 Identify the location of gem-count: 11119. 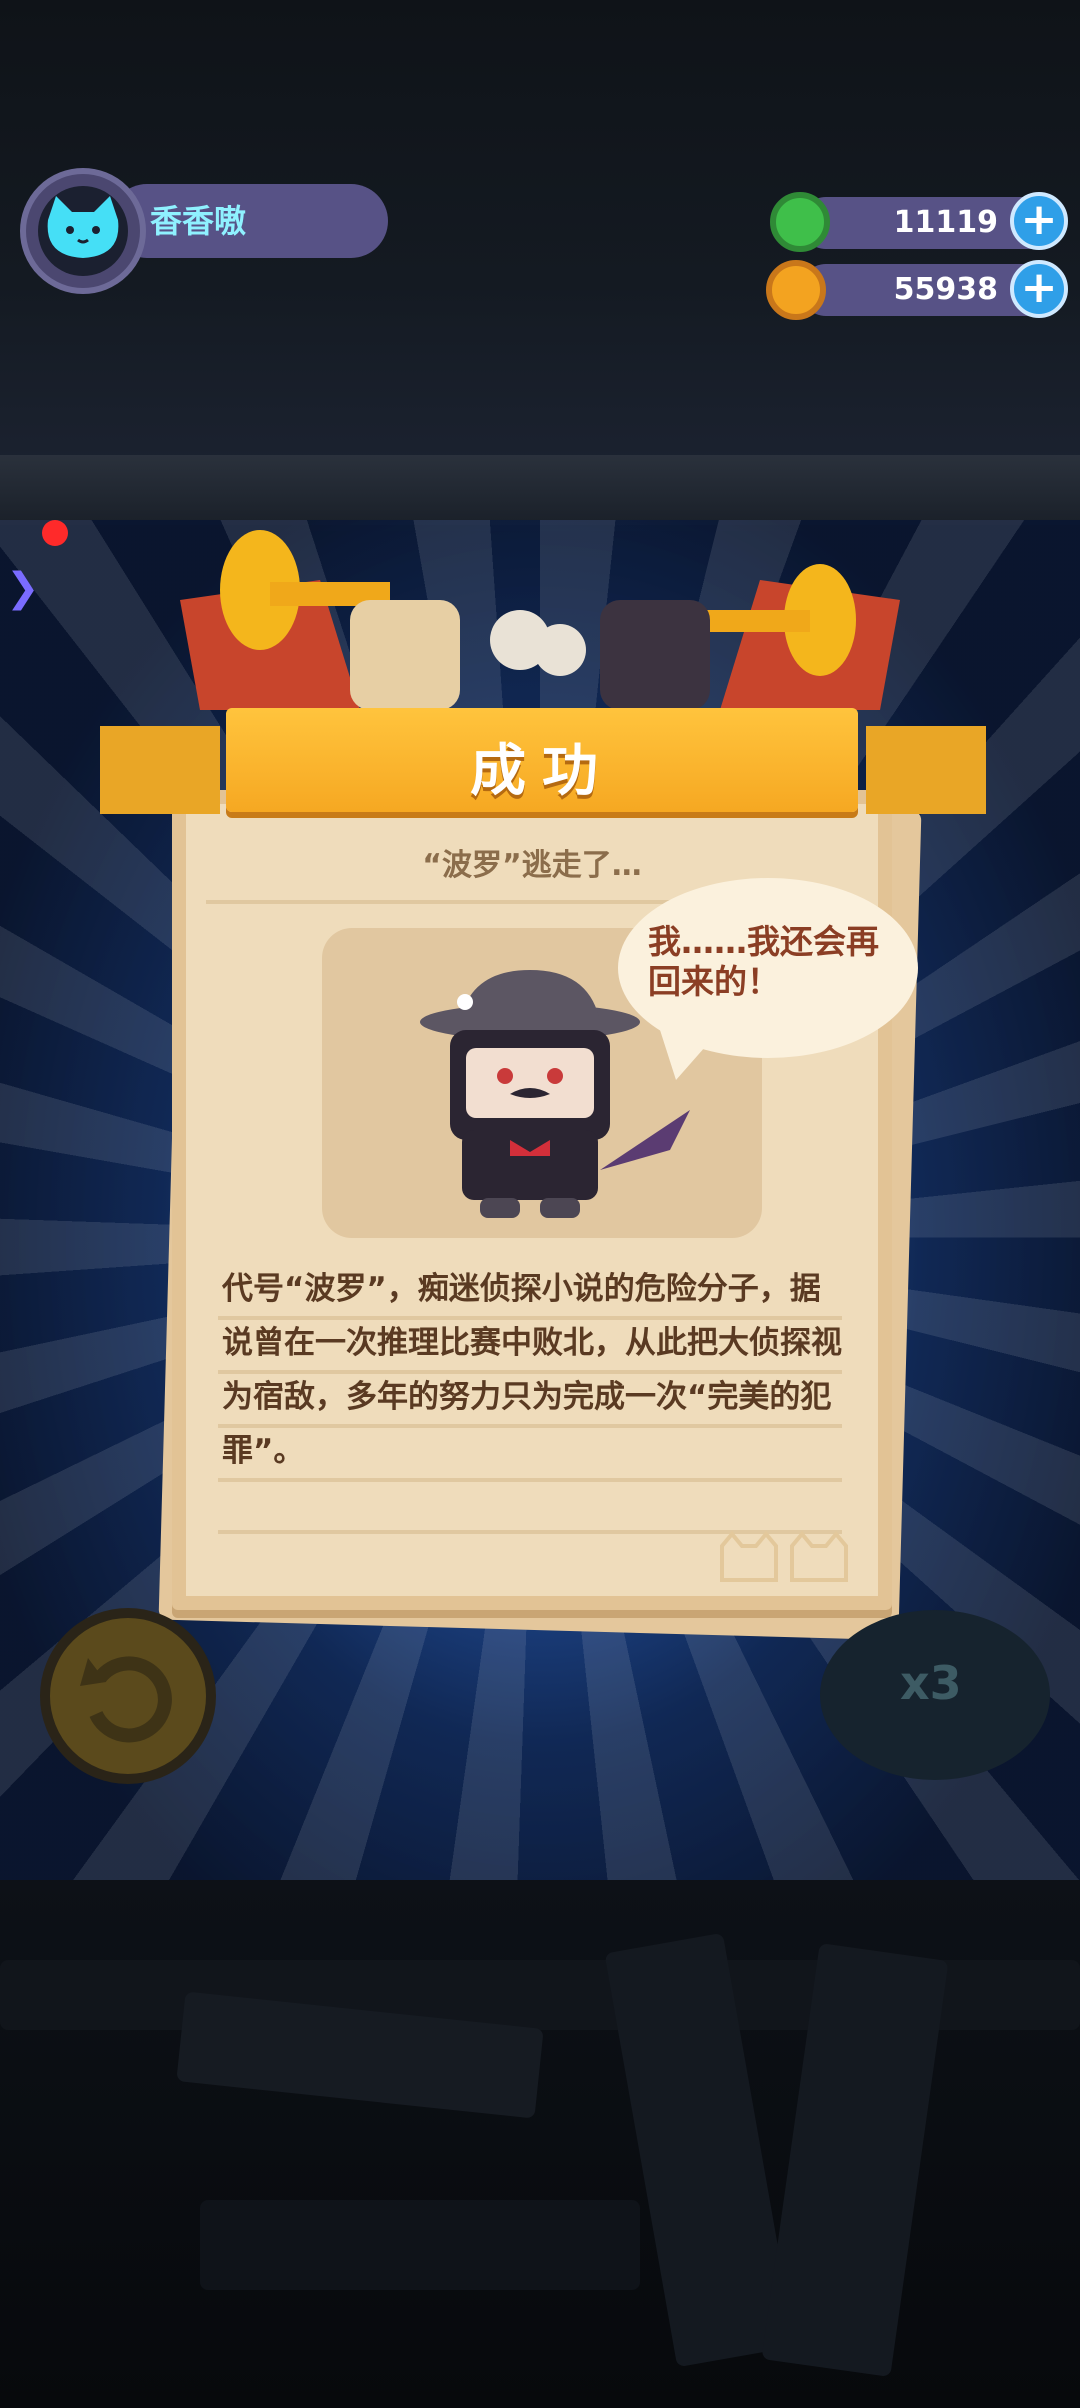
(945, 222).